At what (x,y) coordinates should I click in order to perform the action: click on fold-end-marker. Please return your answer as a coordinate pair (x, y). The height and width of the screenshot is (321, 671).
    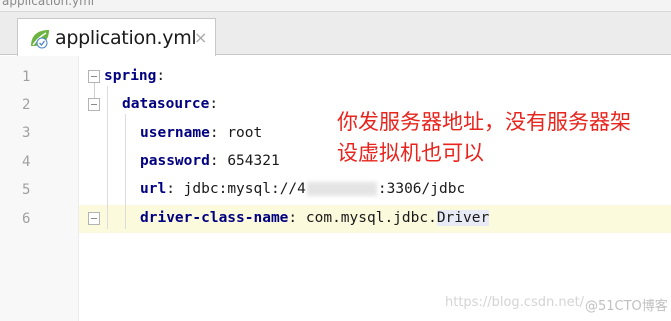
    Looking at the image, I should click on (94, 218).